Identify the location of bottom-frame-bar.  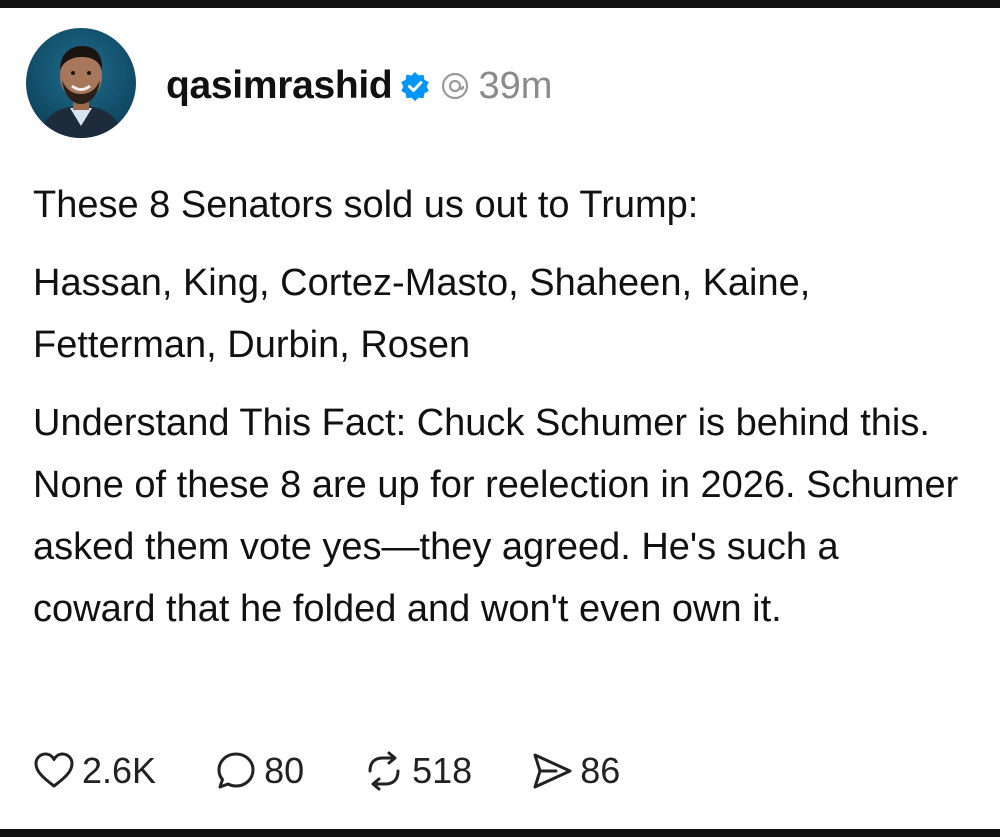
(500, 833).